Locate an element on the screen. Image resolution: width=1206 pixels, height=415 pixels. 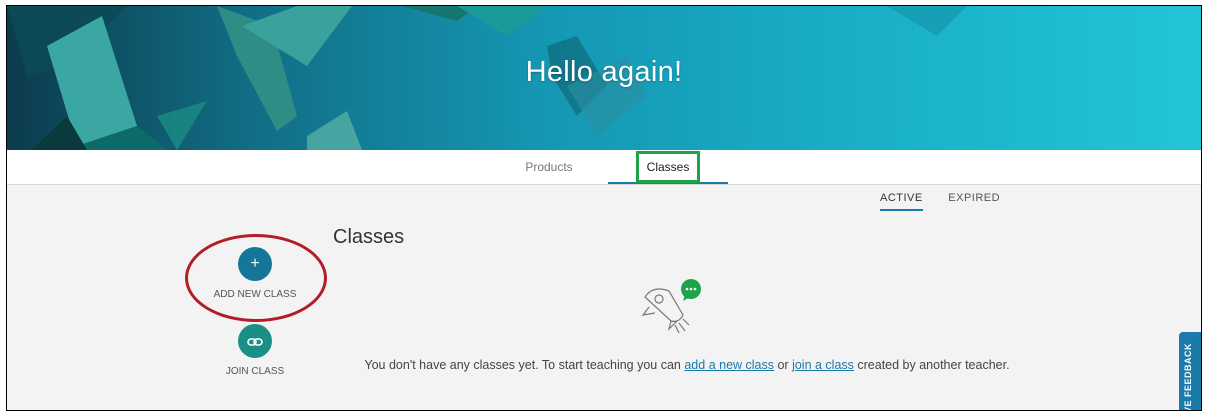
add-new-class-button: + ADD NEW CLASS is located at coordinates (255, 273).